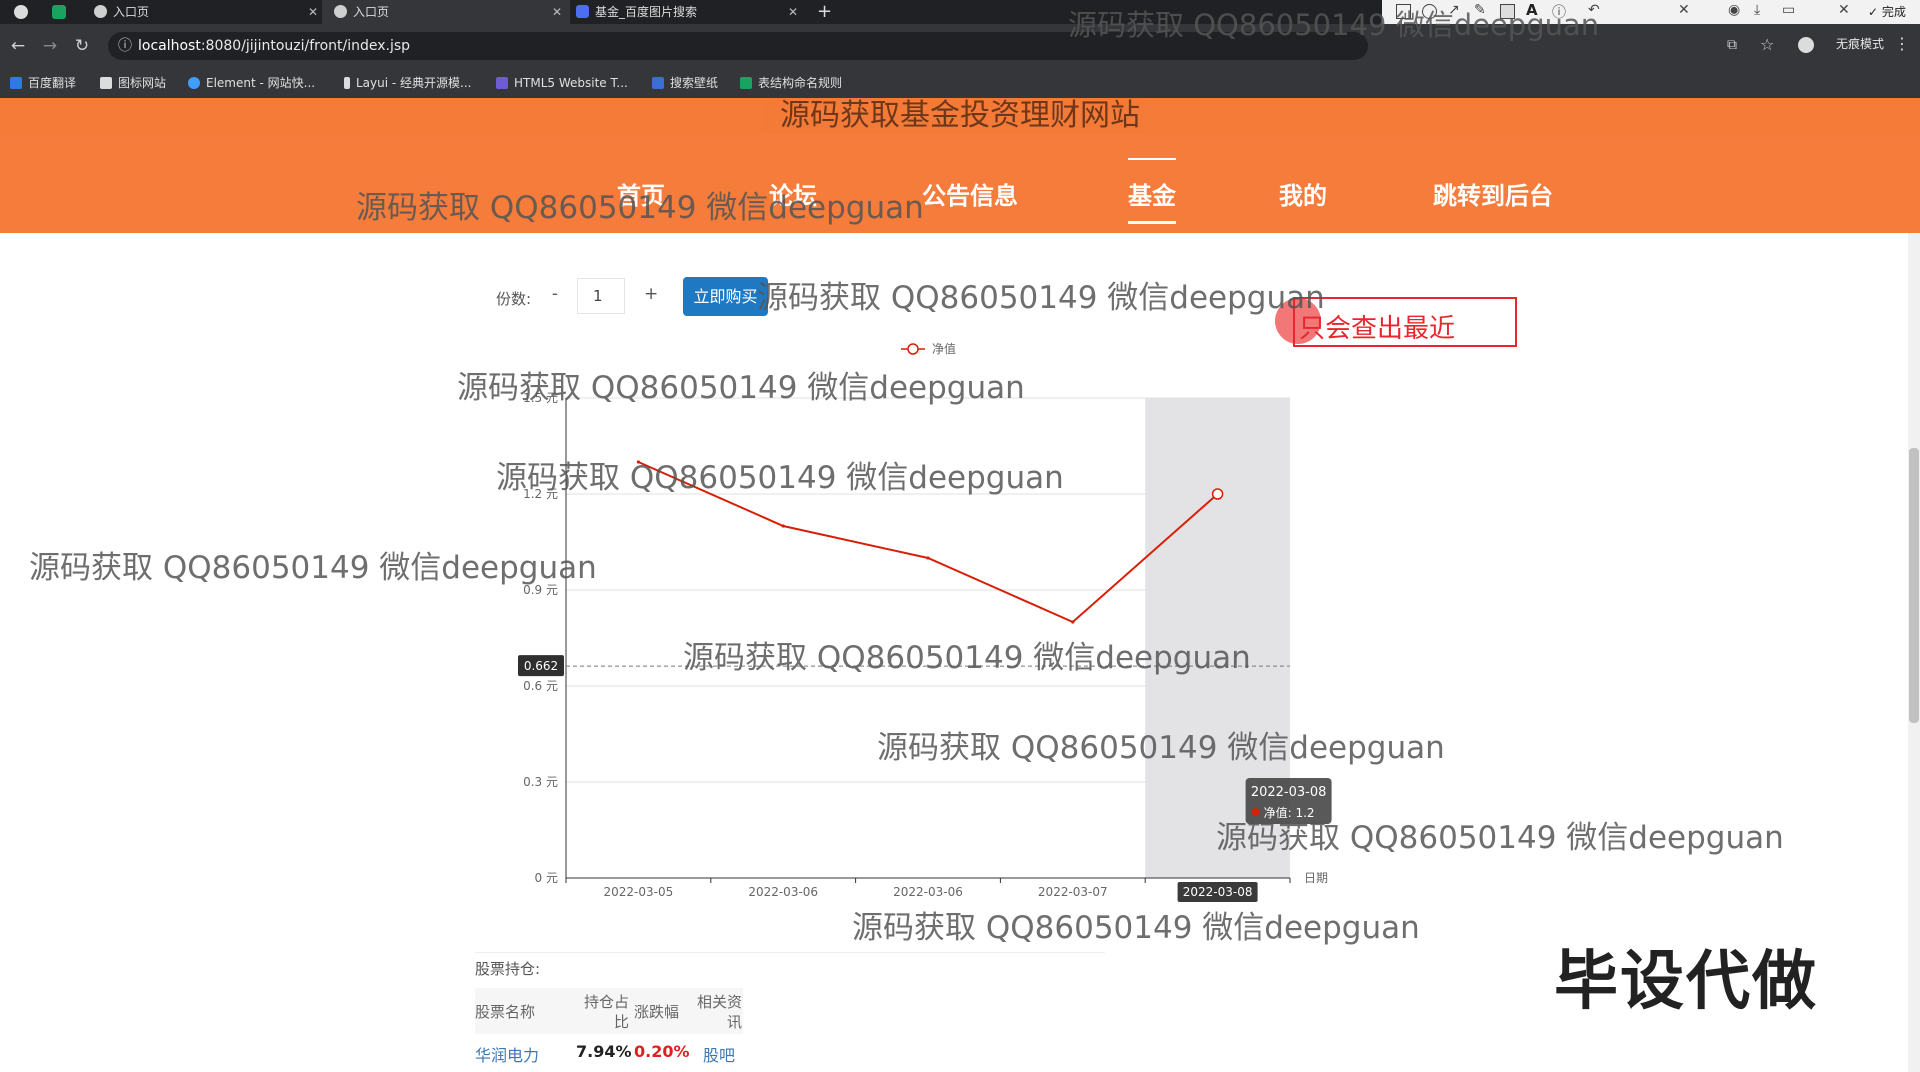  What do you see at coordinates (1289, 792) in the screenshot?
I see `tooltip-date: 2022-03-08` at bounding box center [1289, 792].